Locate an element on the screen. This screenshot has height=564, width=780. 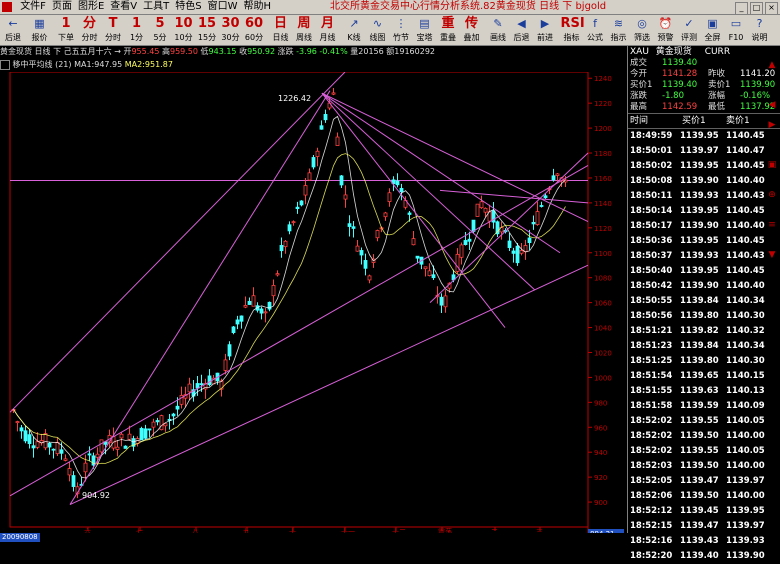
tick-row: 18:50:08 1139.90 1140.40 is located at coordinates (704, 181).